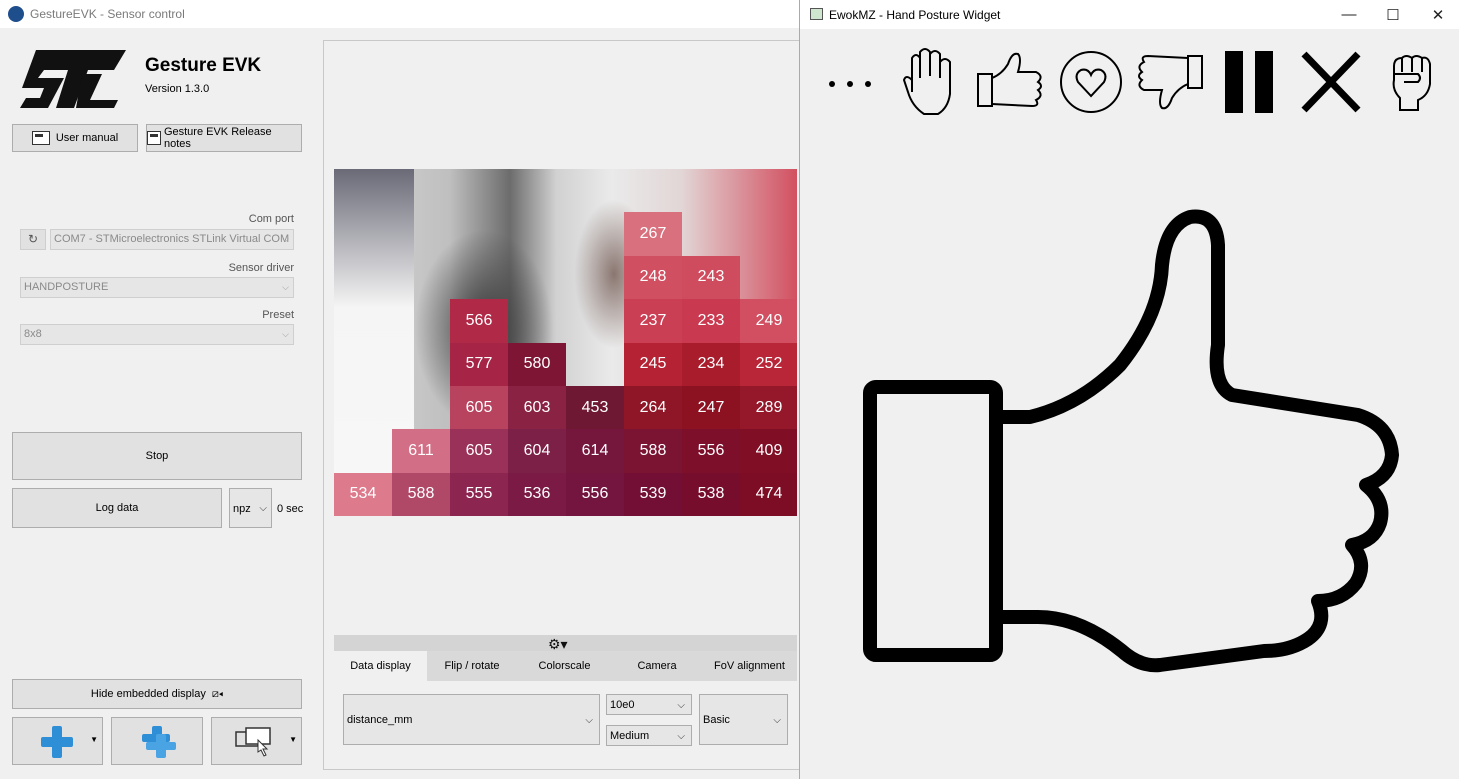  Describe the element at coordinates (850, 84) in the screenshot. I see `dots-icon` at that location.